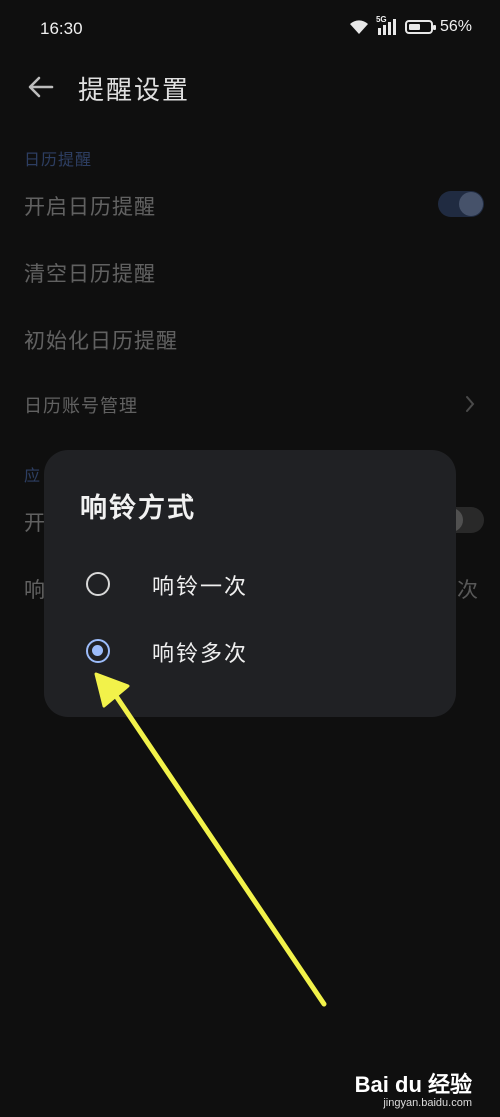 This screenshot has height=1117, width=500. What do you see at coordinates (35, 590) in the screenshot?
I see `list-item-label: 响` at bounding box center [35, 590].